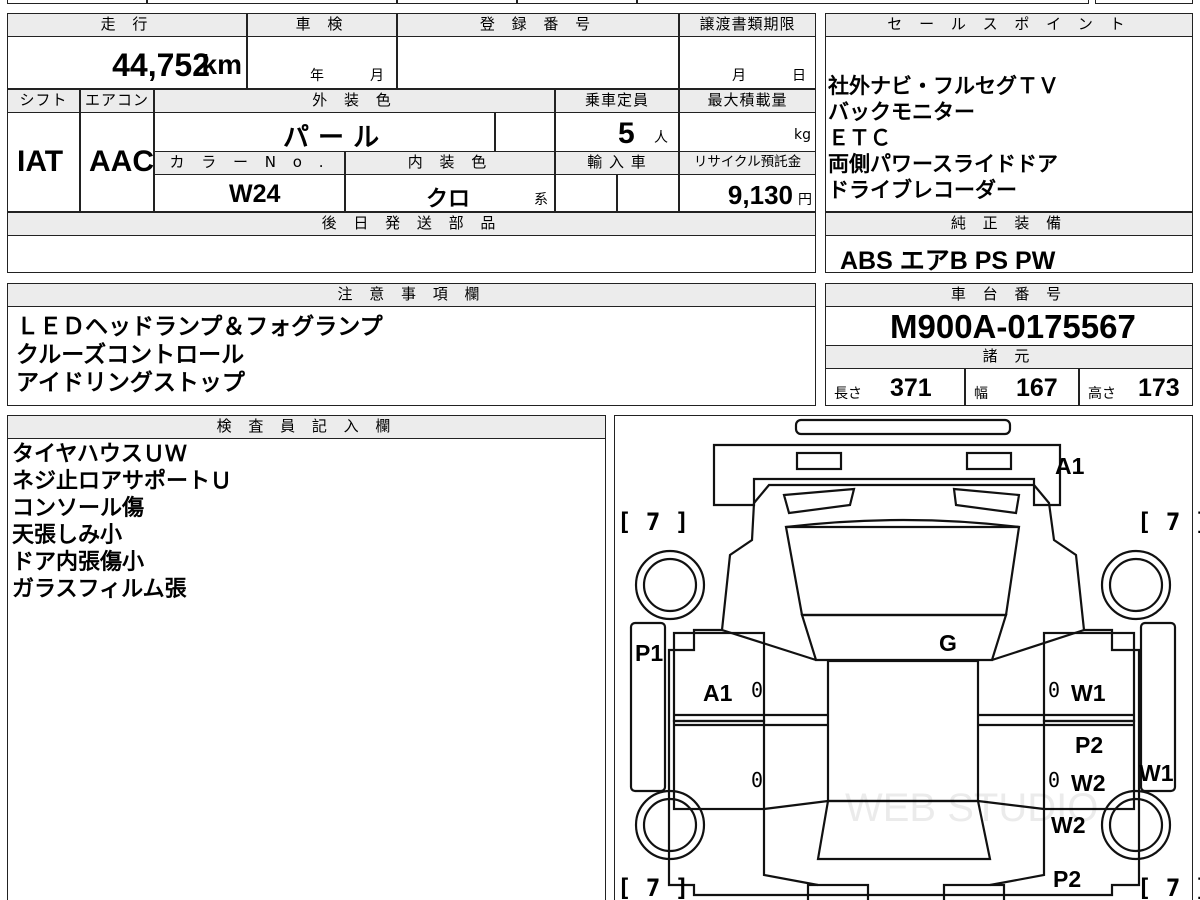 The image size is (1200, 900). Describe the element at coordinates (981, 394) in the screenshot. I see `width-label: 幅` at that location.